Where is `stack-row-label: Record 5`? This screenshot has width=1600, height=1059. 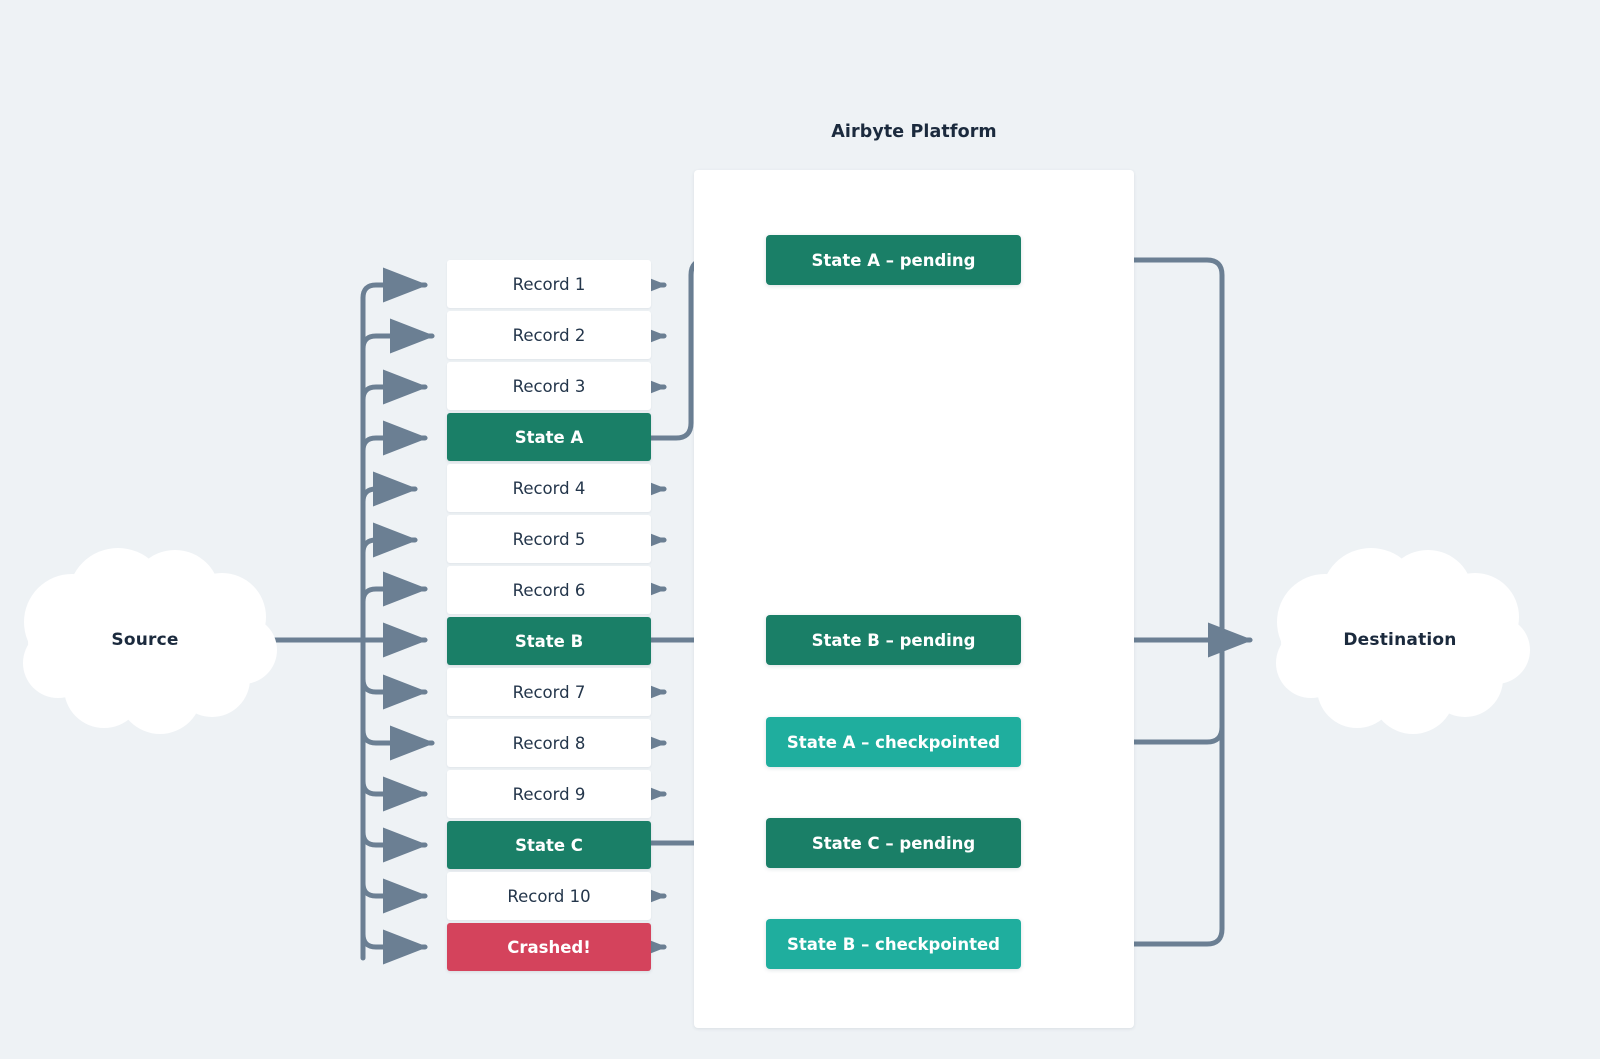 stack-row-label: Record 5 is located at coordinates (549, 539).